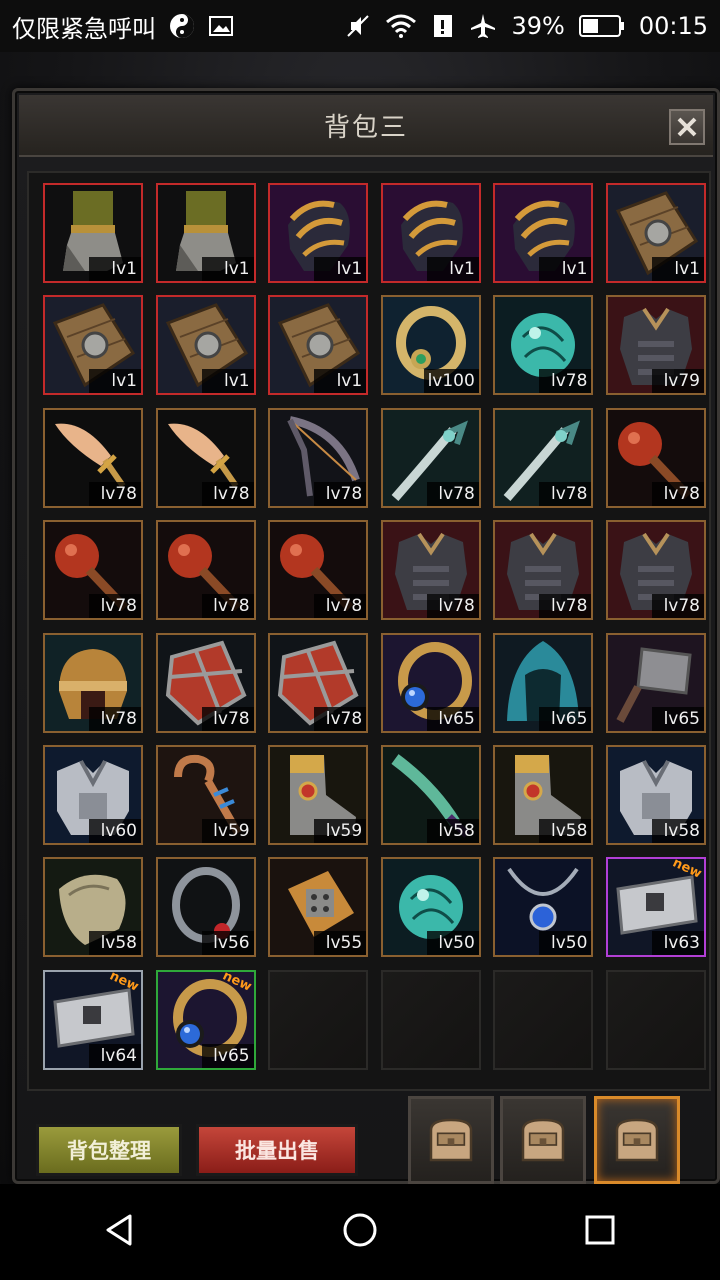 The image size is (720, 1280). Describe the element at coordinates (538, 26) in the screenshot. I see `battery-percent: 39%` at that location.